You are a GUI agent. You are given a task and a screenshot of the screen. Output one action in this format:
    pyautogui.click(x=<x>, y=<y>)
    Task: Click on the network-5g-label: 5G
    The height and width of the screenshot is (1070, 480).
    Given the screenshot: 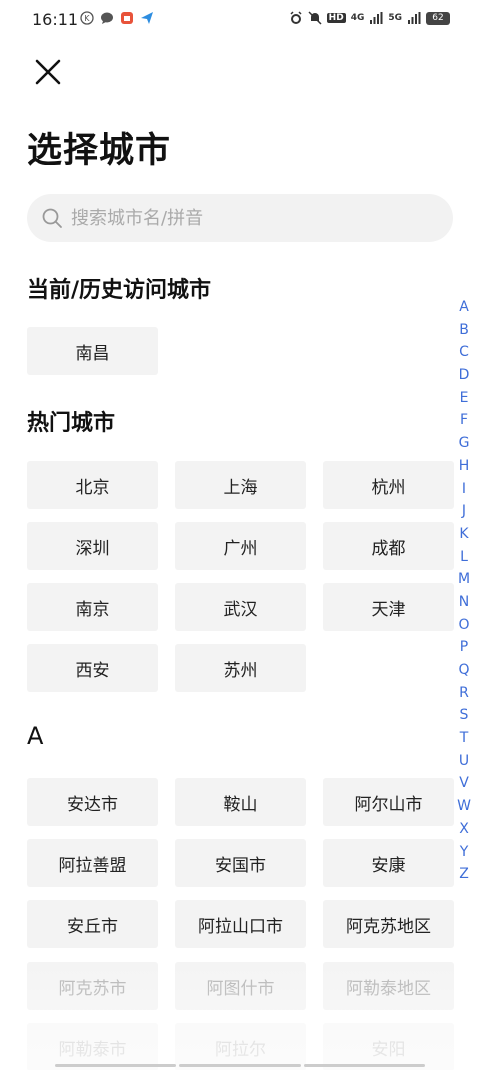 What is the action you would take?
    pyautogui.click(x=395, y=18)
    